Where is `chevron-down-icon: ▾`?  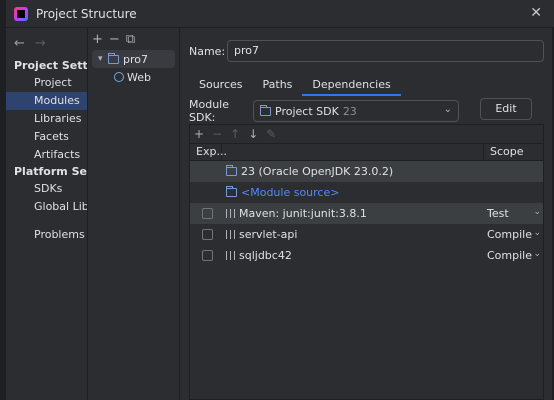 chevron-down-icon: ▾ is located at coordinates (103, 59).